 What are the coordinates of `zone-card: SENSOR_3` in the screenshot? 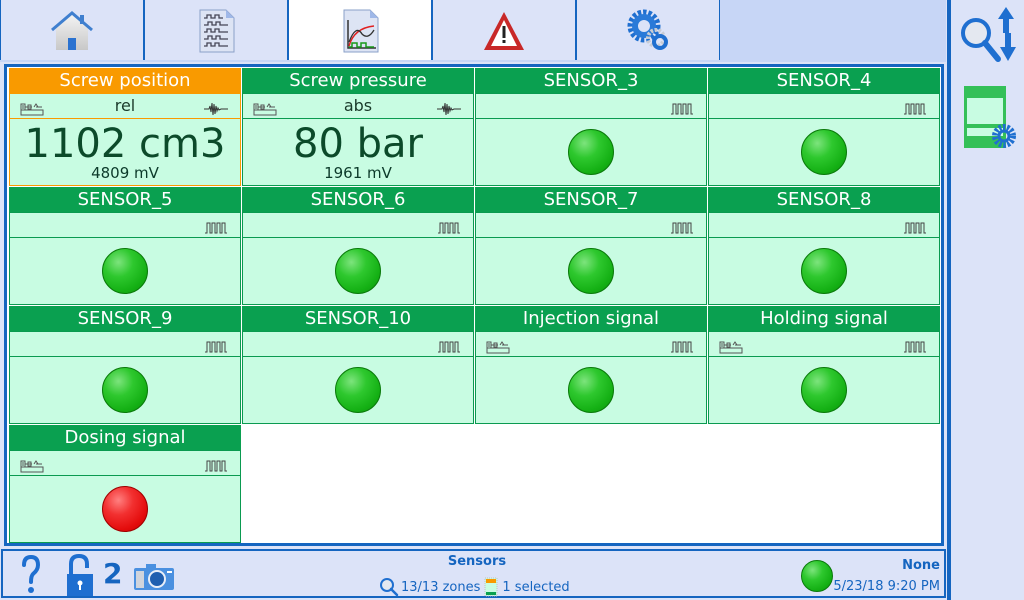 It's located at (591, 127).